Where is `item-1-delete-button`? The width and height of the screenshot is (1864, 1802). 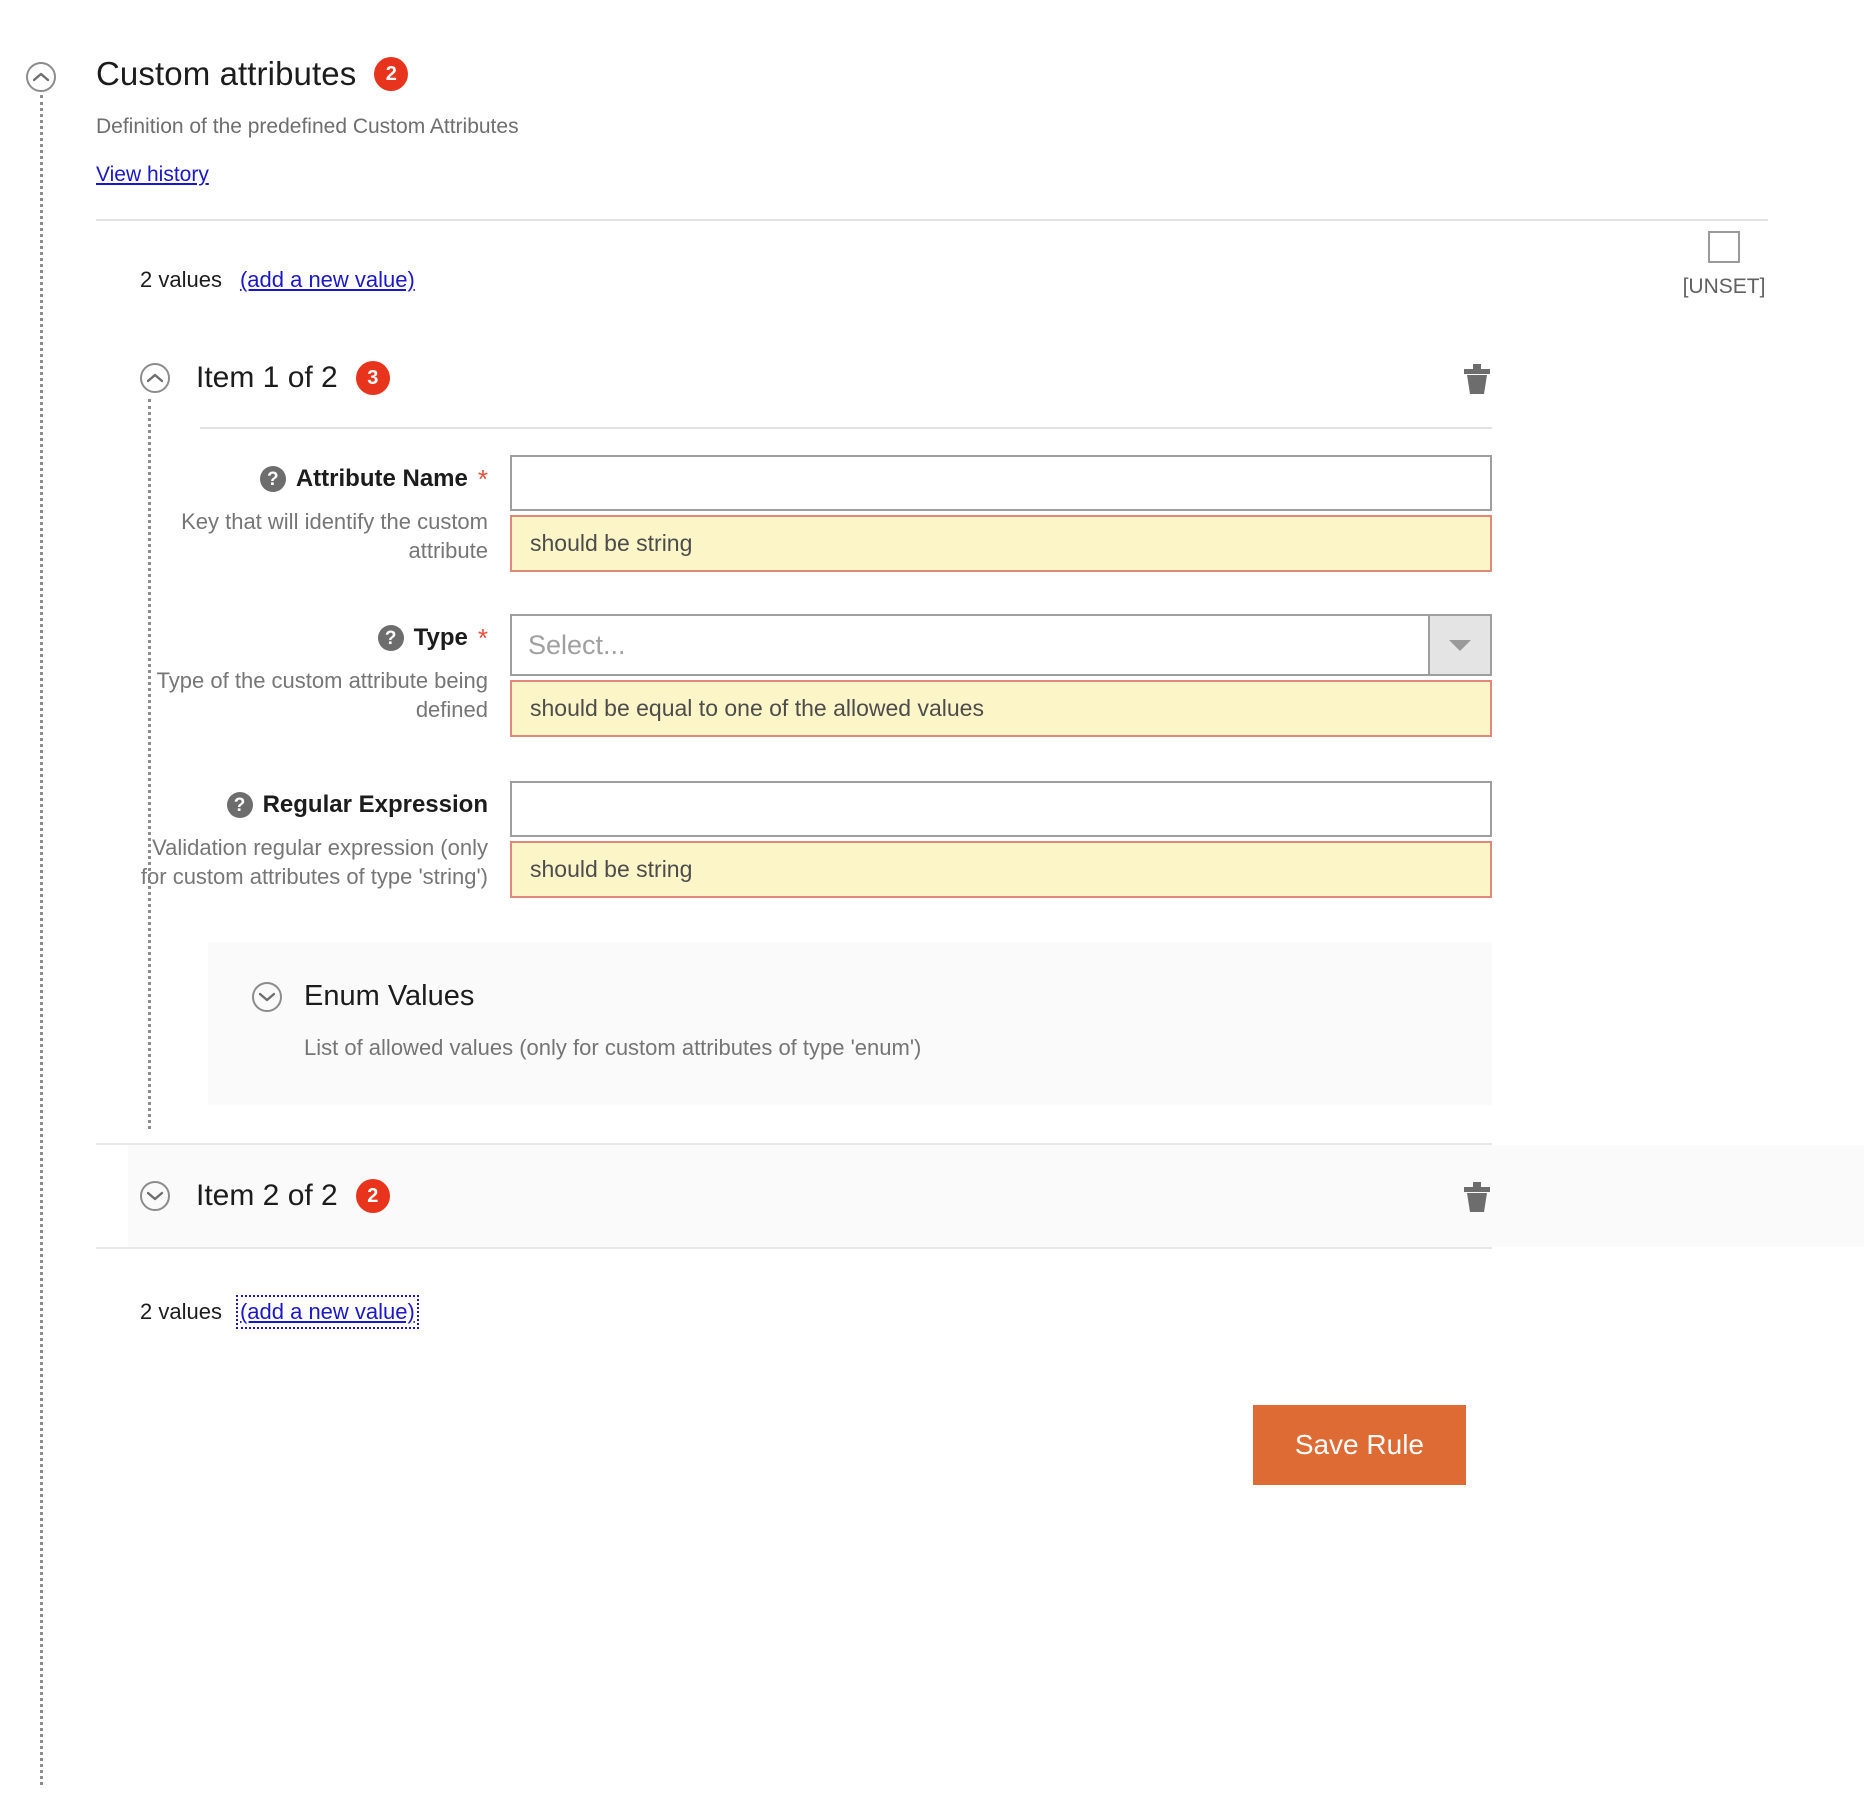
item-1-delete-button is located at coordinates (1477, 381).